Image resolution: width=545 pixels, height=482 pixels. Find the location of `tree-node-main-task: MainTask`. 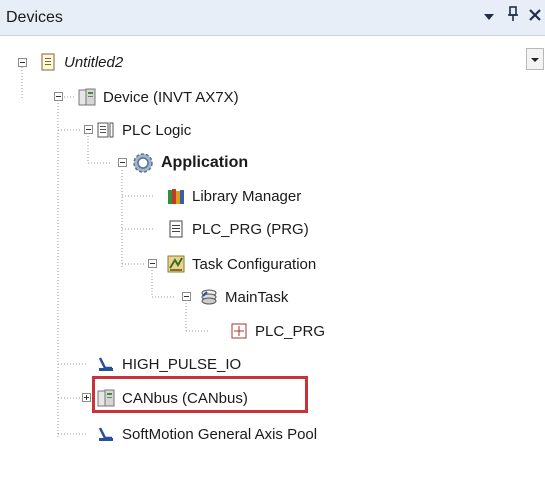

tree-node-main-task: MainTask is located at coordinates (243, 297).